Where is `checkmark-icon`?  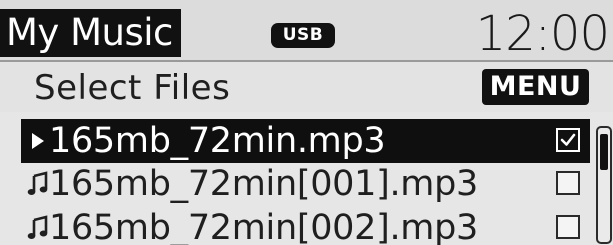 checkmark-icon is located at coordinates (568, 139).